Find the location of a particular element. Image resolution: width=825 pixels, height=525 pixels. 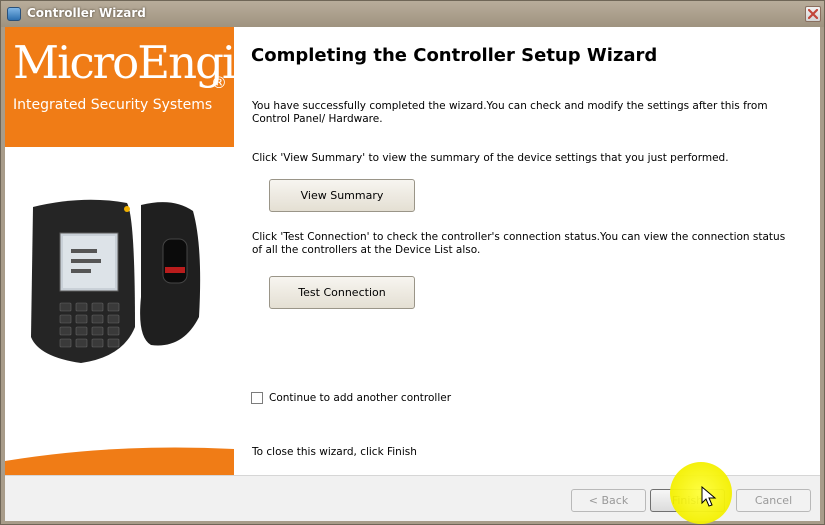

brand-swoosh is located at coordinates (119, 461).